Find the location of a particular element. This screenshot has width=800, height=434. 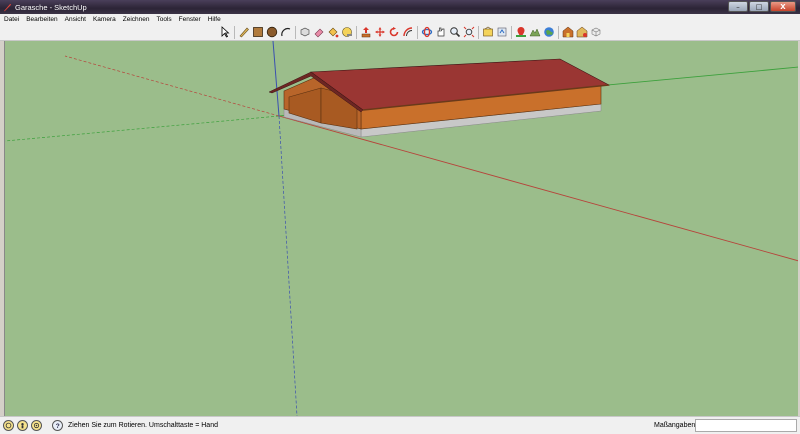

move-icon is located at coordinates (379, 32).